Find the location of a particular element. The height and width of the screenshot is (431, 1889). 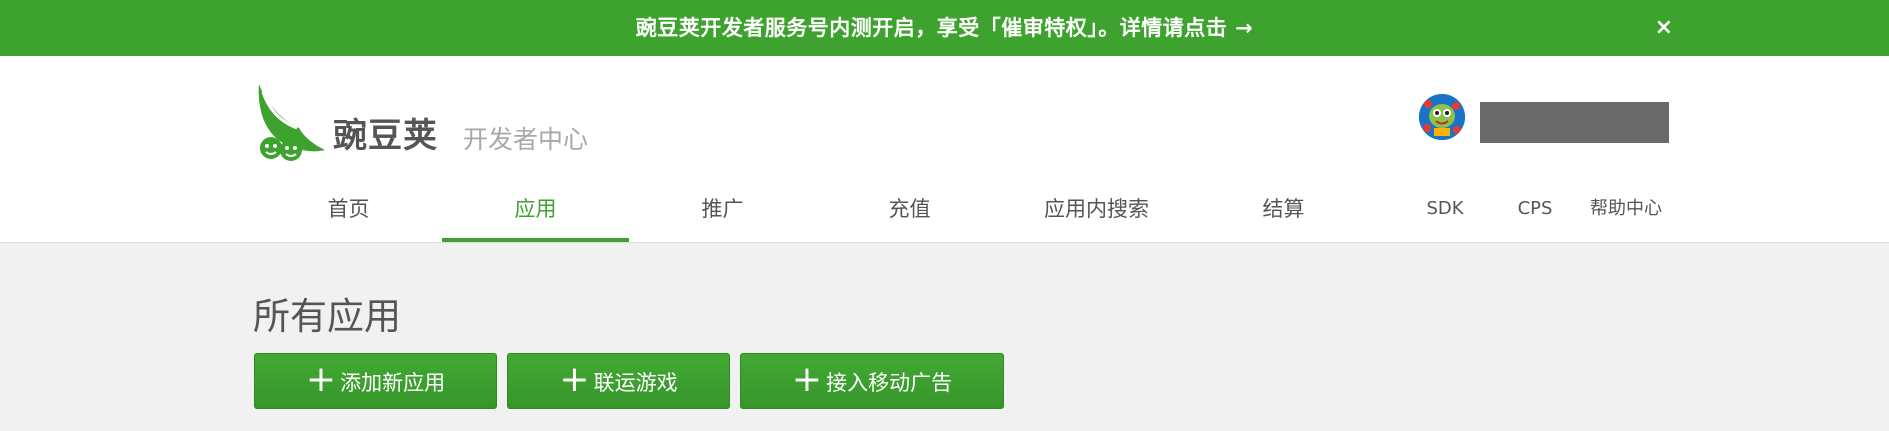

avatar-image is located at coordinates (1442, 117).